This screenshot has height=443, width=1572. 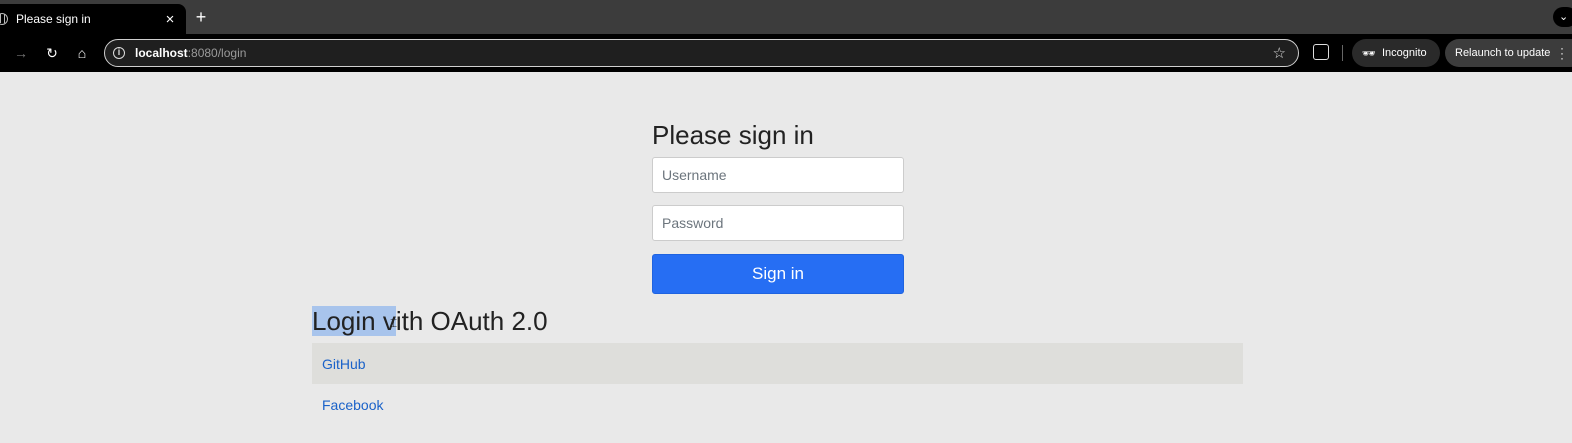 I want to click on star-icon: ☆, so click(x=1279, y=53).